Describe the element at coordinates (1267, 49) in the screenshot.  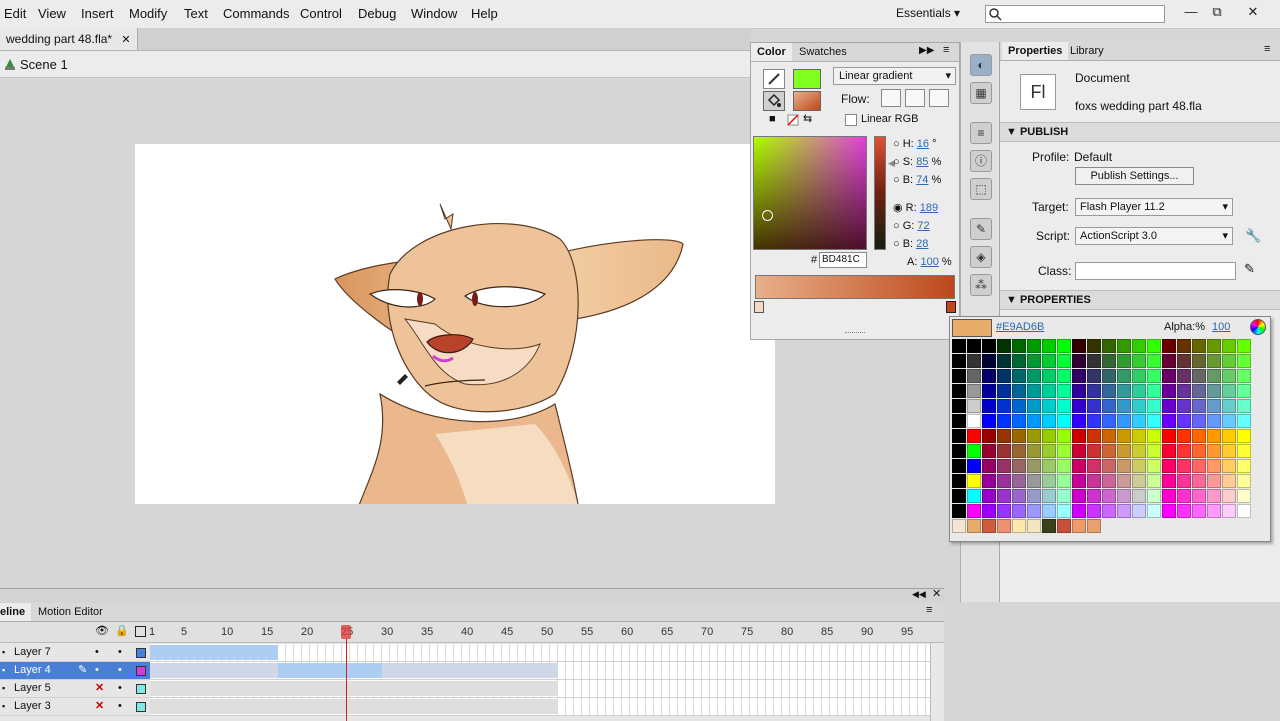
I see `panel-menu-icon: ≡` at that location.